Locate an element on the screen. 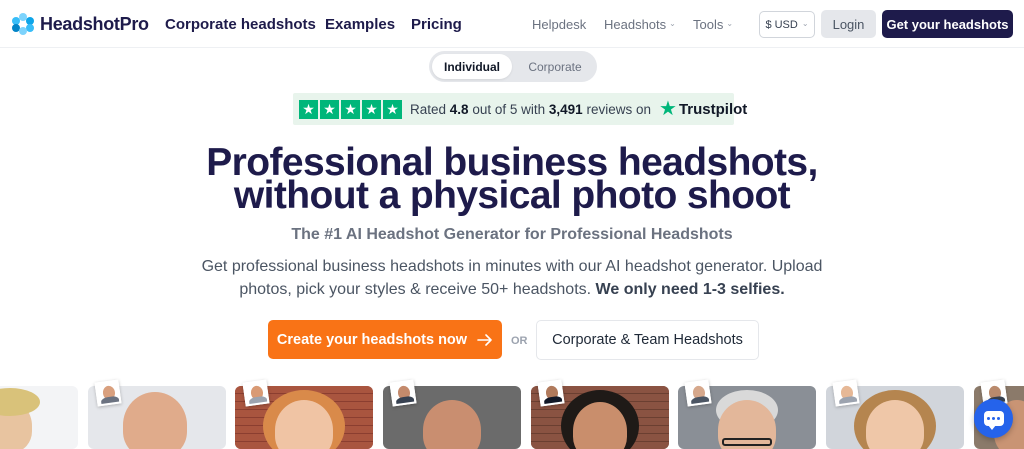 The image size is (1024, 449). nav-link-helpdesk: Helpdesk is located at coordinates (559, 24).